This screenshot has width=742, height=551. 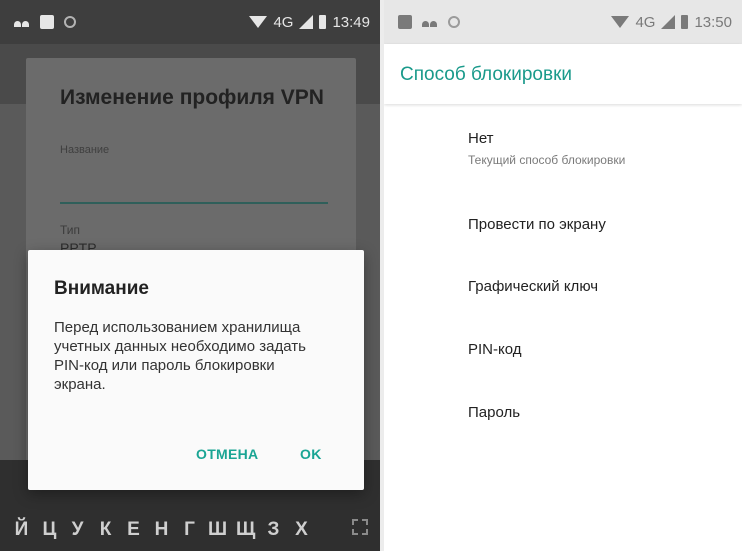 I want to click on option-label: PIN-код, so click(x=495, y=349).